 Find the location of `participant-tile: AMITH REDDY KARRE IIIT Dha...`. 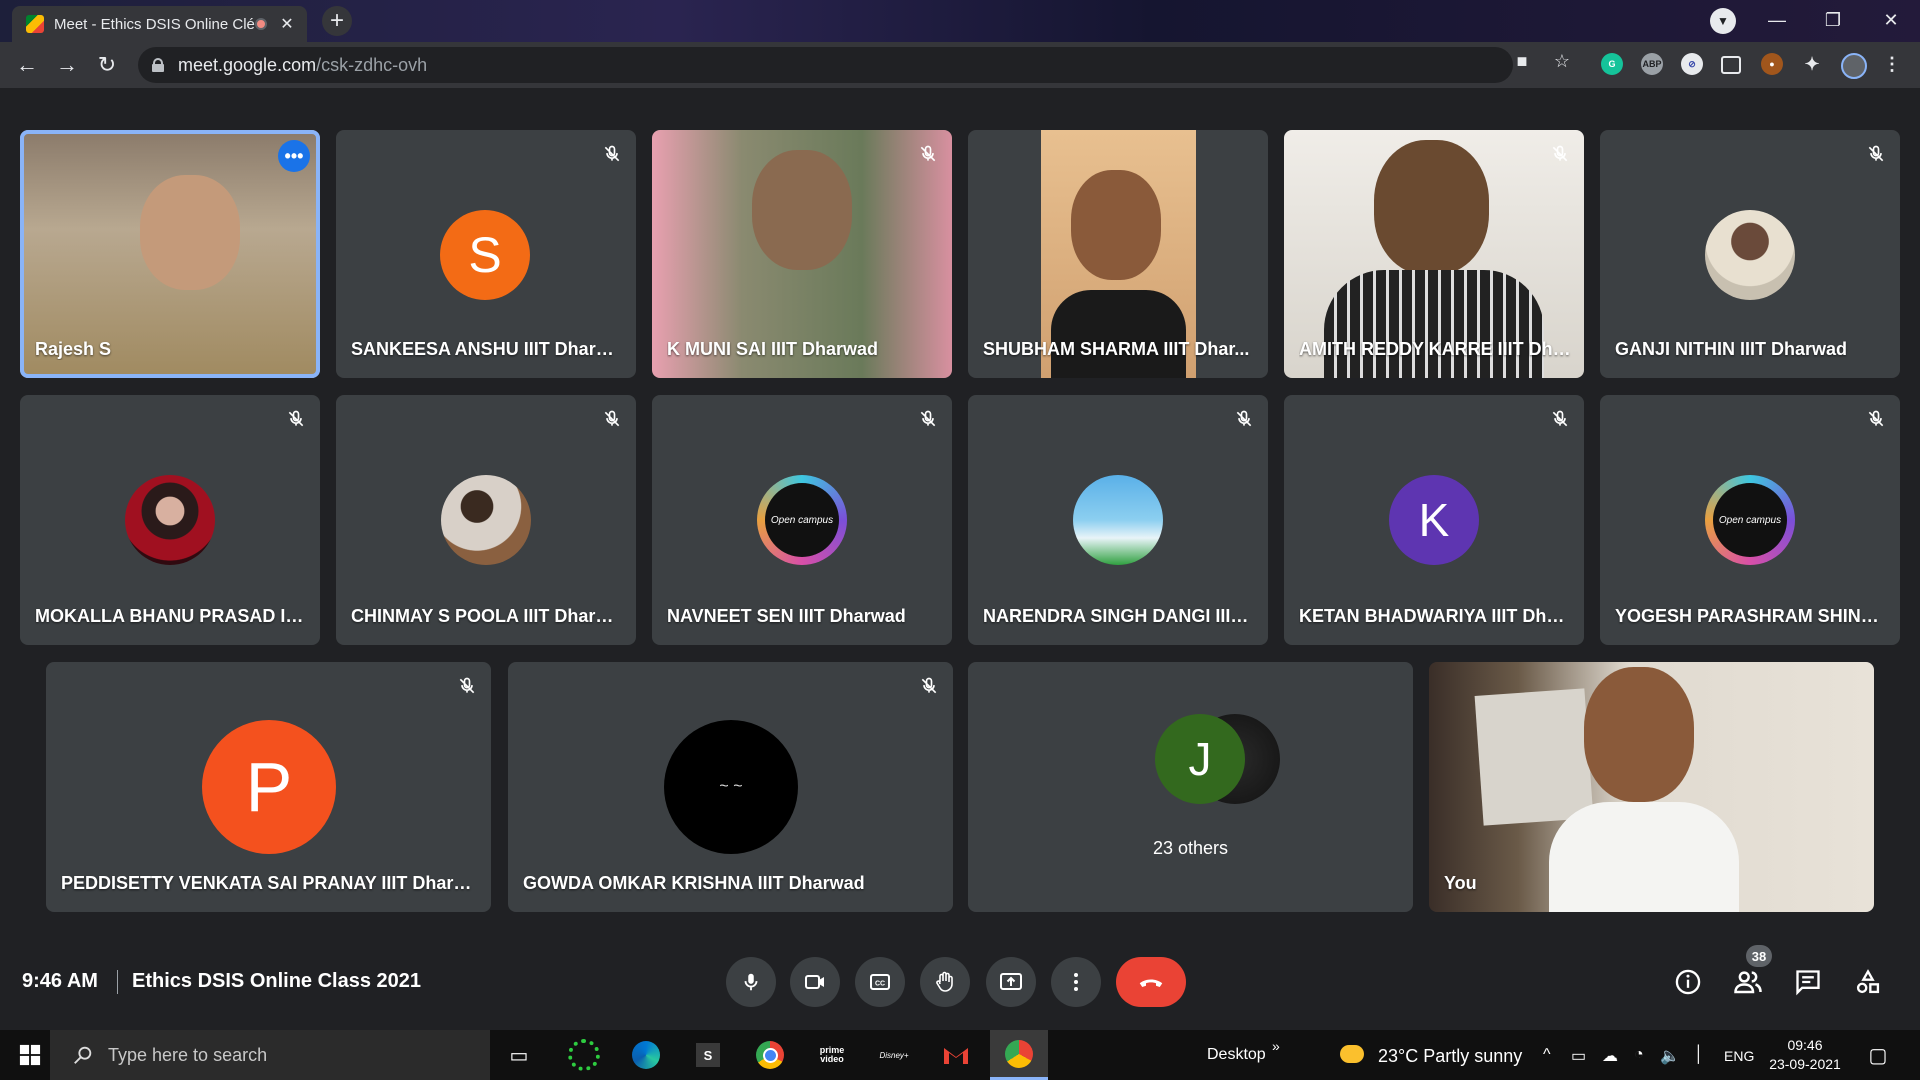

participant-tile: AMITH REDDY KARRE IIIT Dha... is located at coordinates (1434, 254).